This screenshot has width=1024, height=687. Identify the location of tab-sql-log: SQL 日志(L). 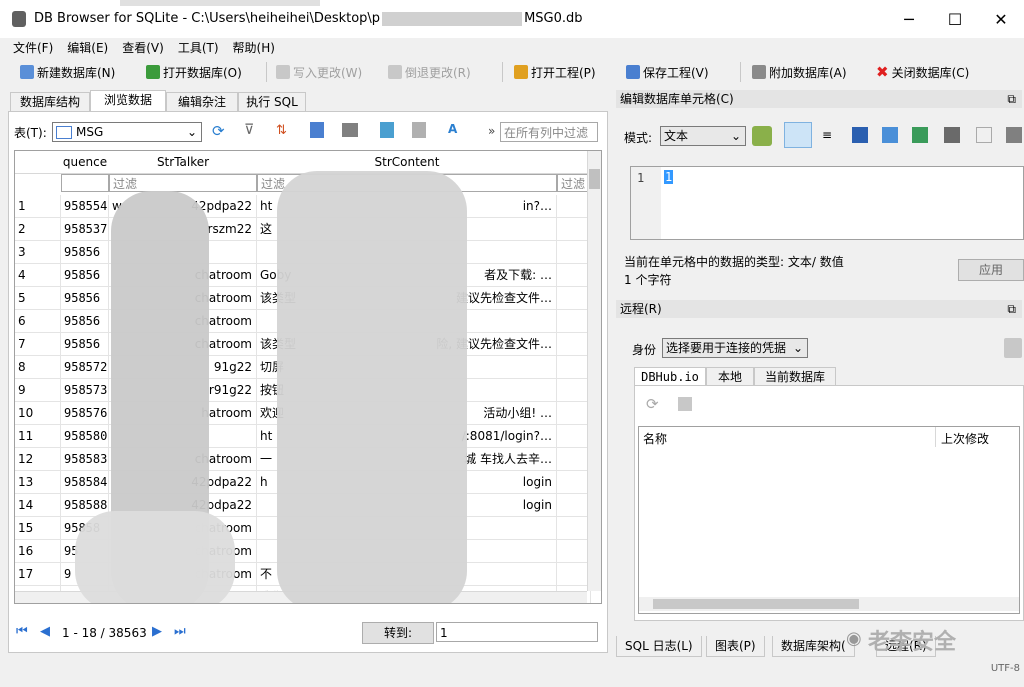
(659, 646).